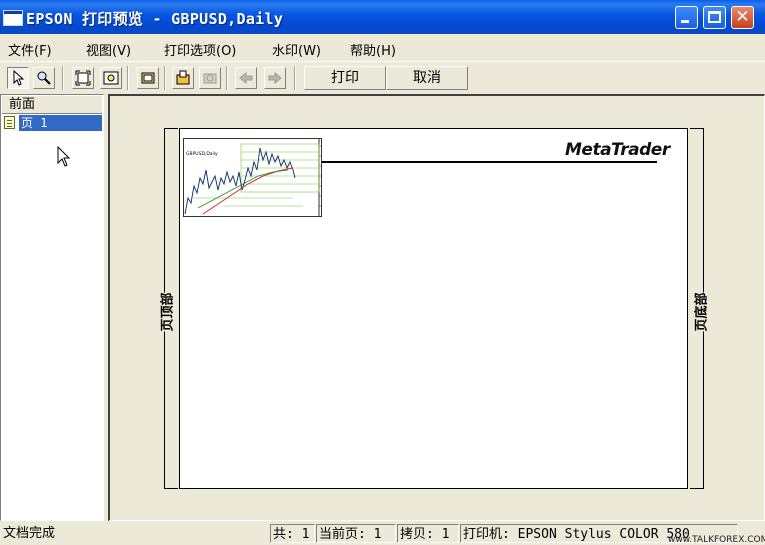  What do you see at coordinates (428, 533) in the screenshot?
I see `status-copies: 拷贝: 1` at bounding box center [428, 533].